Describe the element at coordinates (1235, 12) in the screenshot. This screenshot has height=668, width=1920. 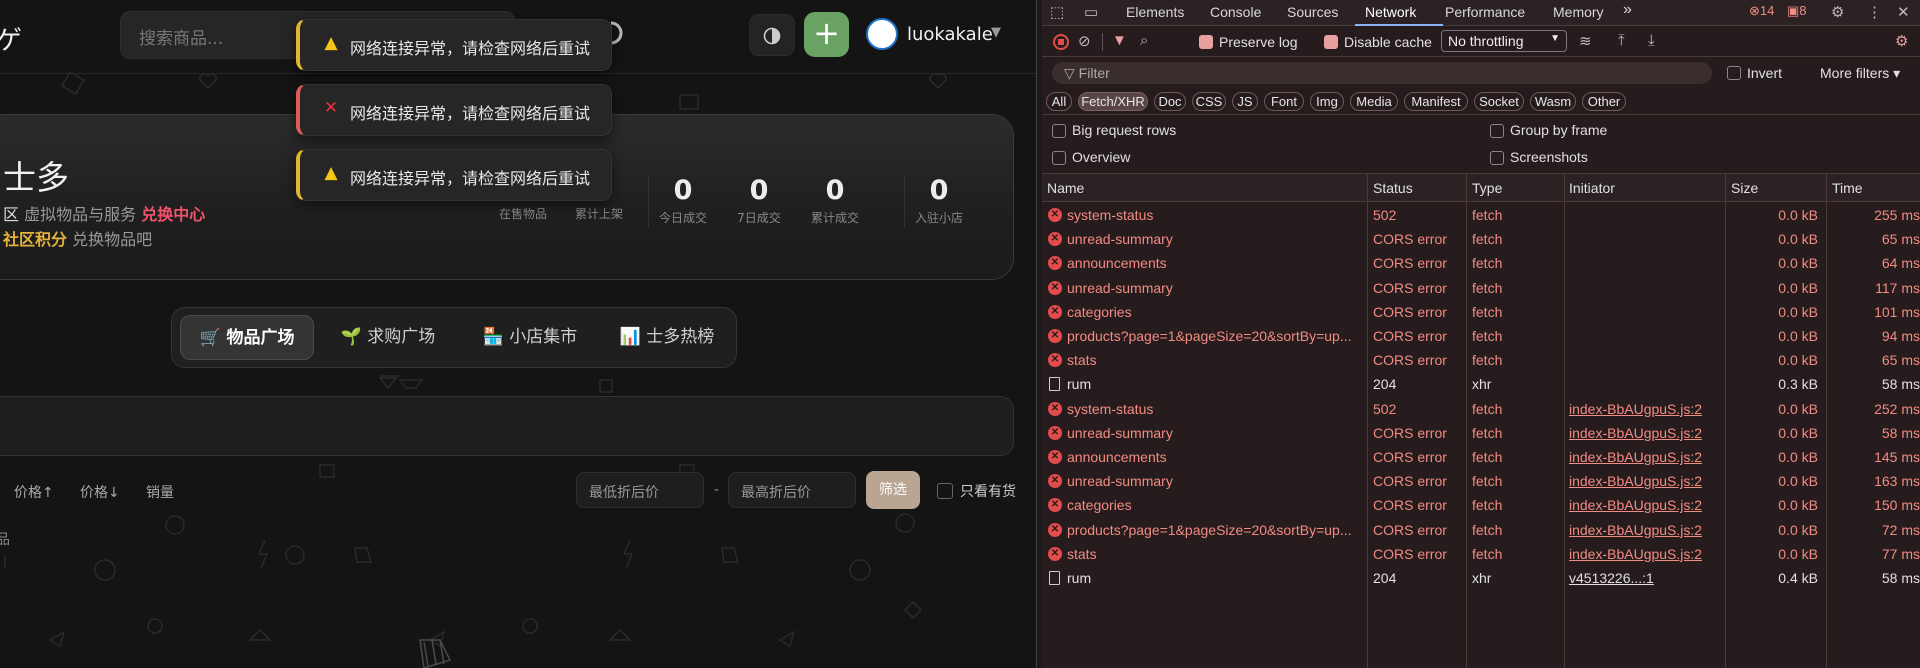
I see `tab-console: Console` at that location.